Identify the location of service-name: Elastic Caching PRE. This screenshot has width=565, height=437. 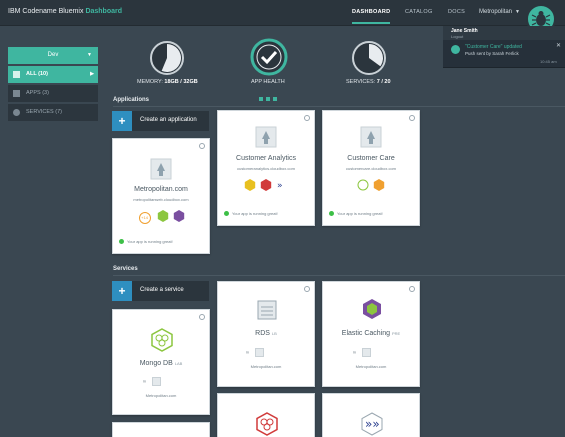
(371, 333).